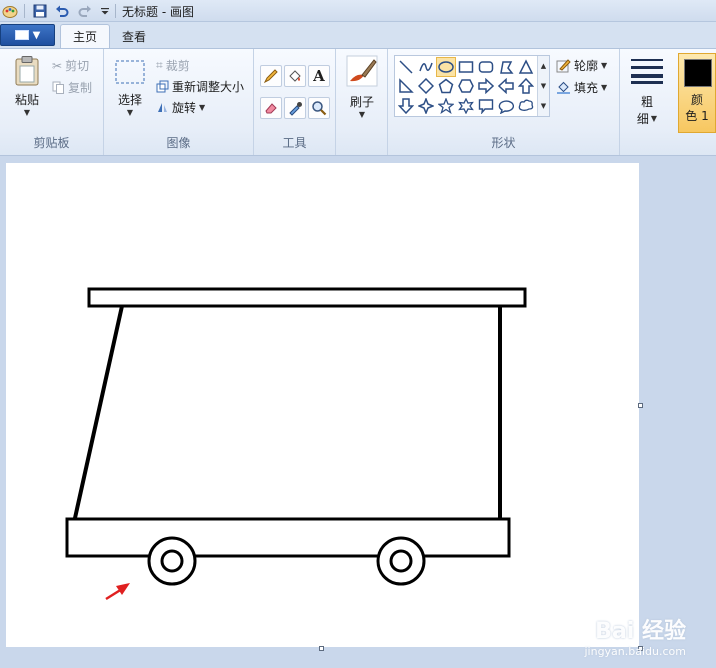 The height and width of the screenshot is (668, 716). What do you see at coordinates (486, 86) in the screenshot?
I see `right-arrow-shape-icon` at bounding box center [486, 86].